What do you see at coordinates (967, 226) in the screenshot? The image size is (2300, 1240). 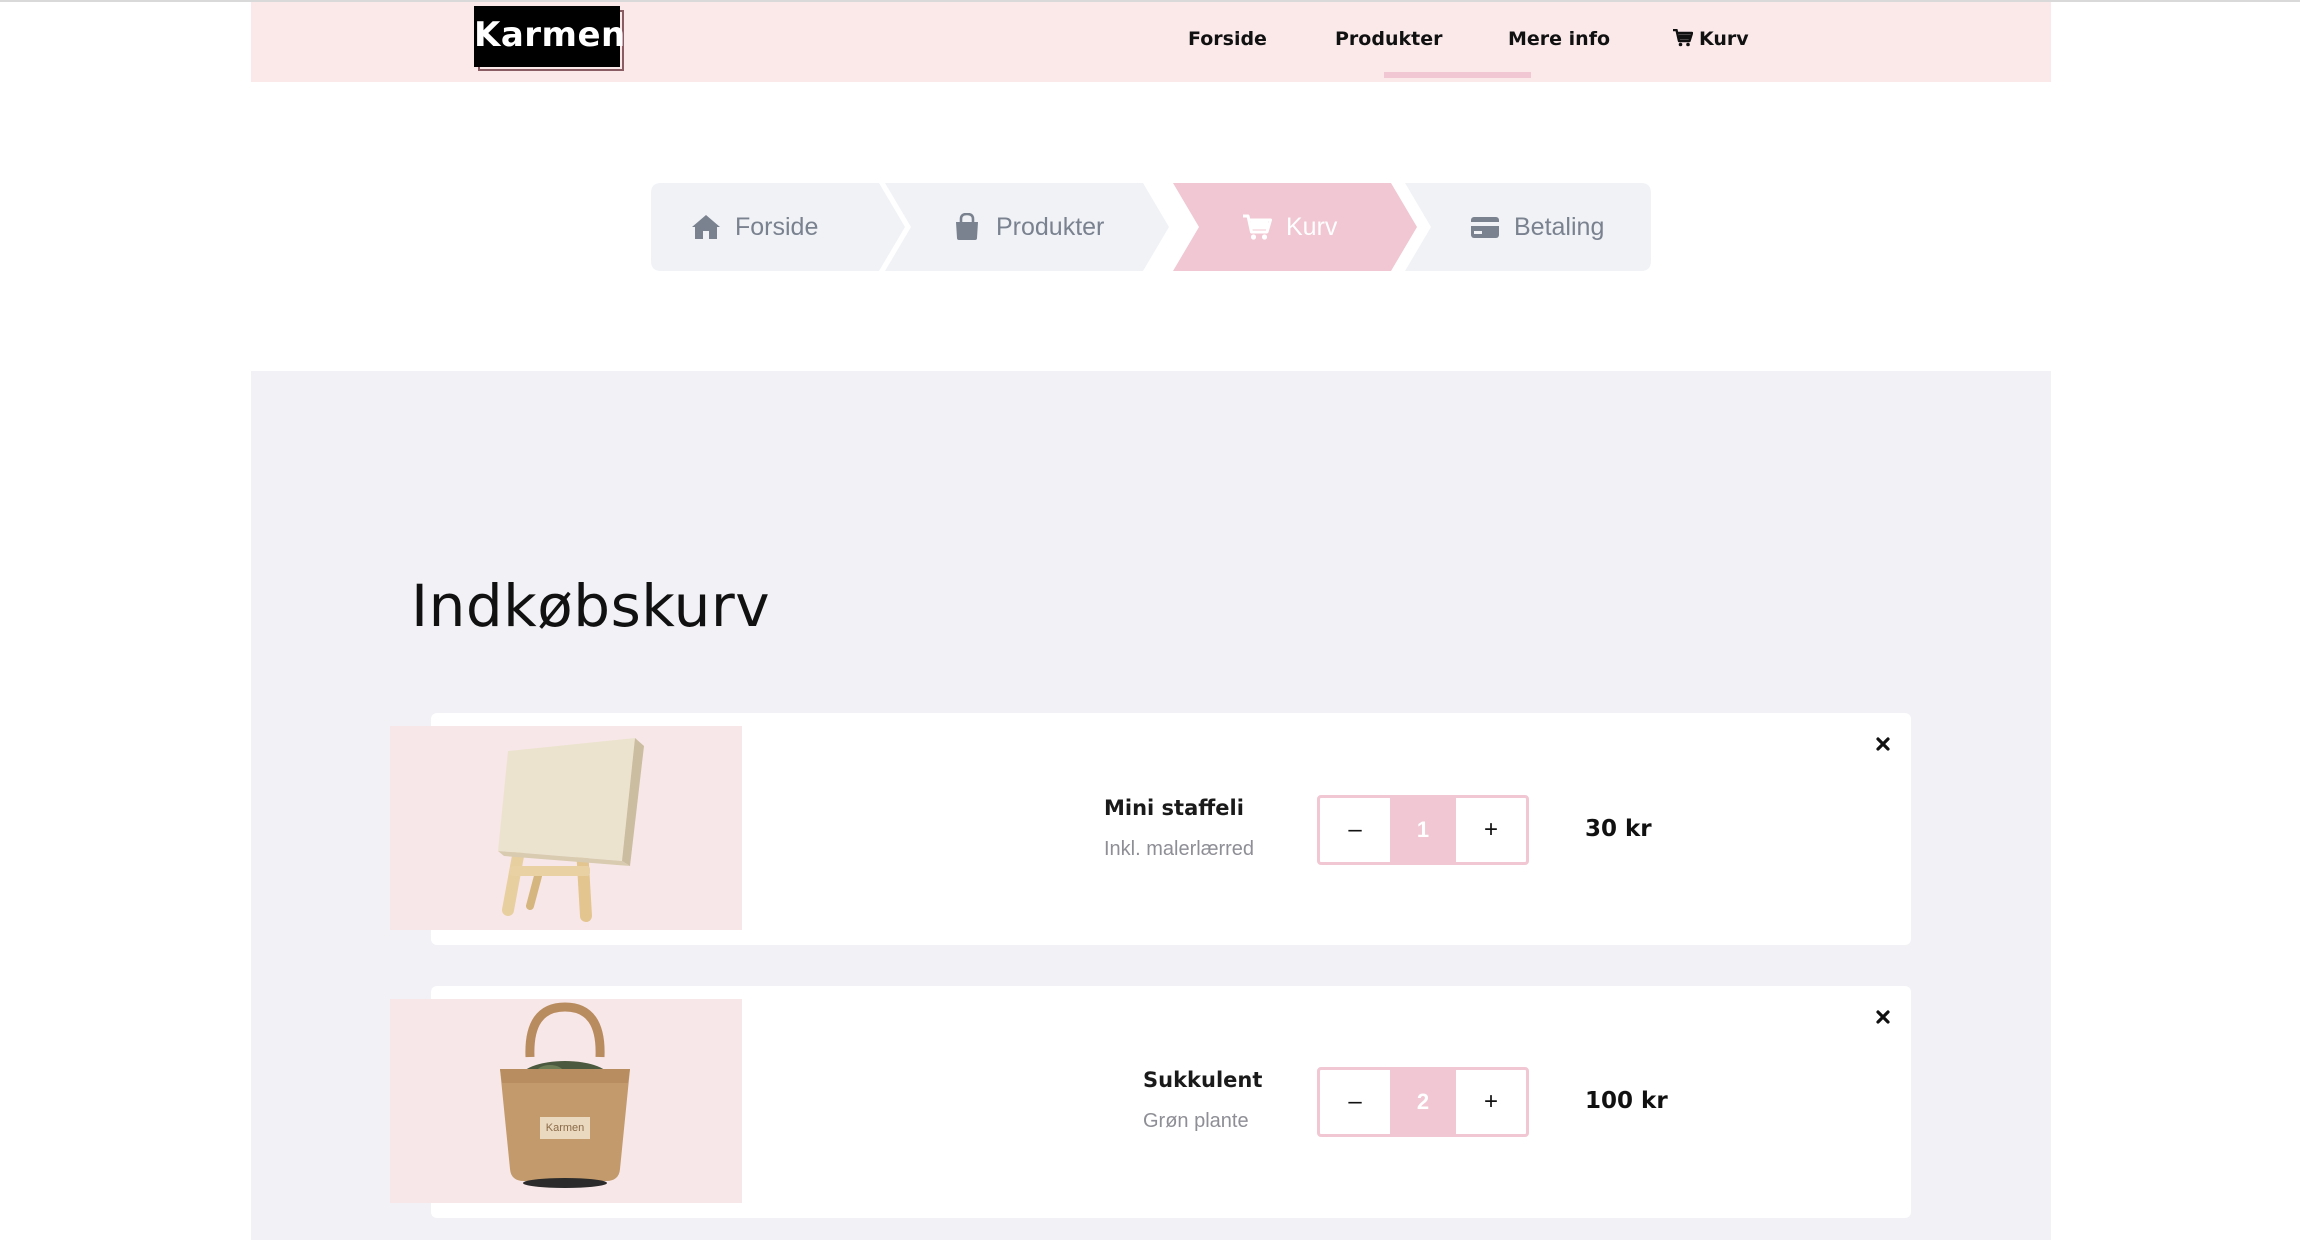 I see `shopping-bag-icon` at bounding box center [967, 226].